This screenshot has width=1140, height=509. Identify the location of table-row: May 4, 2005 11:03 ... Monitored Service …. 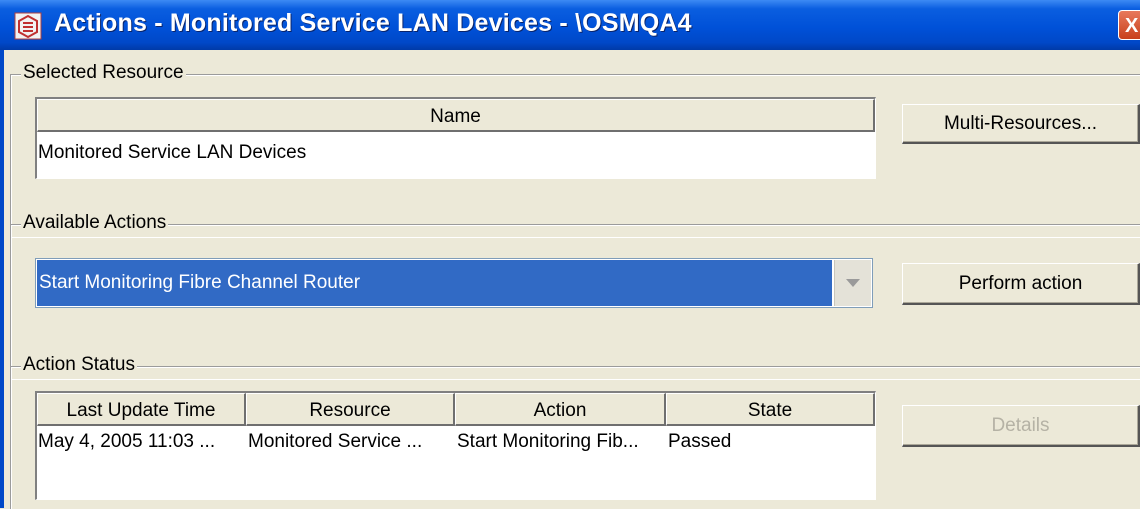
(456, 443).